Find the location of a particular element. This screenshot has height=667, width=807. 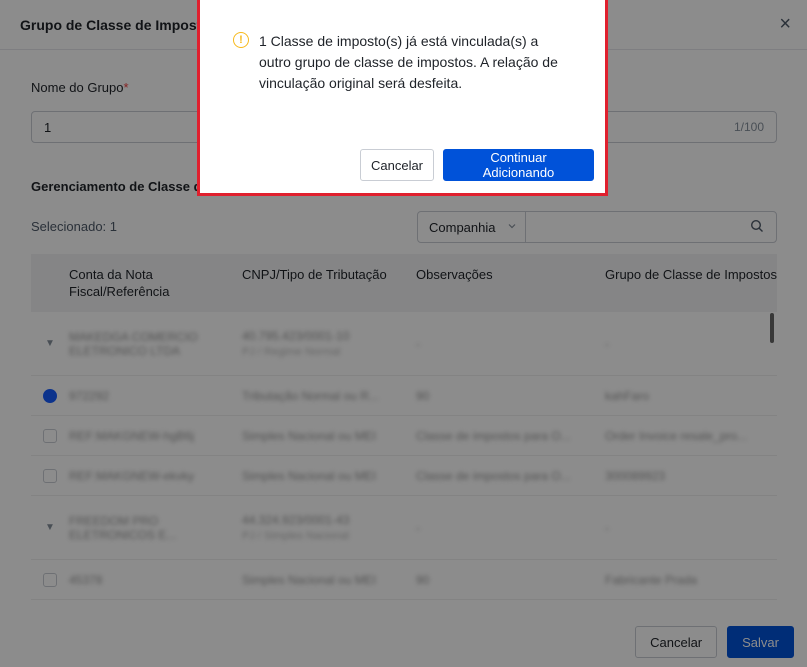

warning-icon: ! is located at coordinates (241, 40).